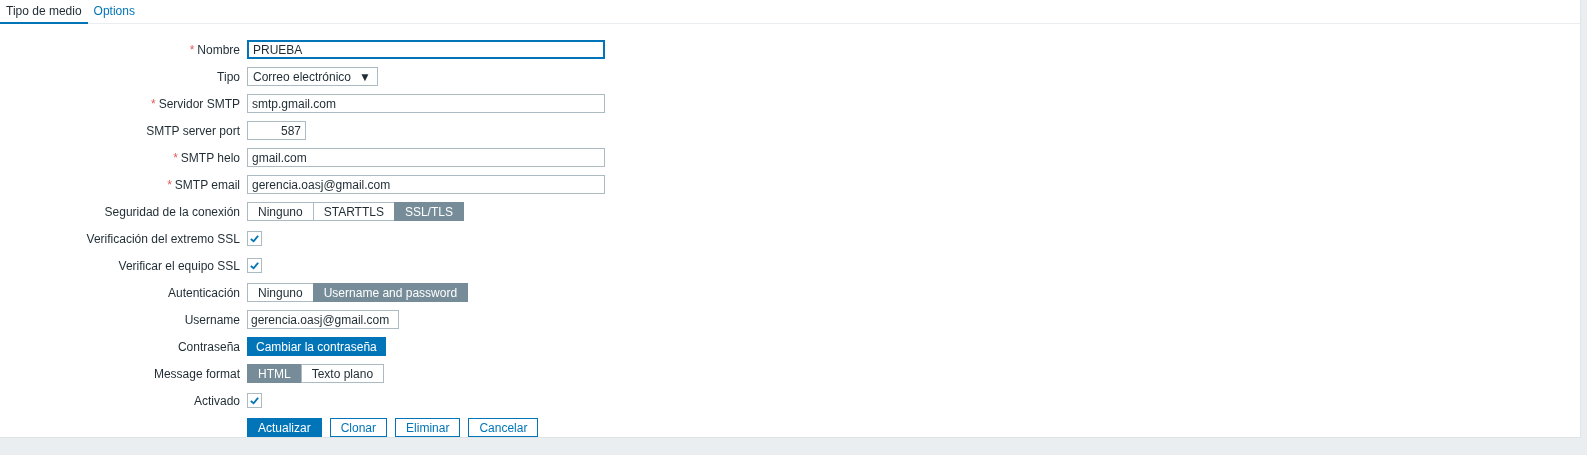 The height and width of the screenshot is (455, 1587). I want to click on type-dropdown: Correo electrónico ▼, so click(312, 76).